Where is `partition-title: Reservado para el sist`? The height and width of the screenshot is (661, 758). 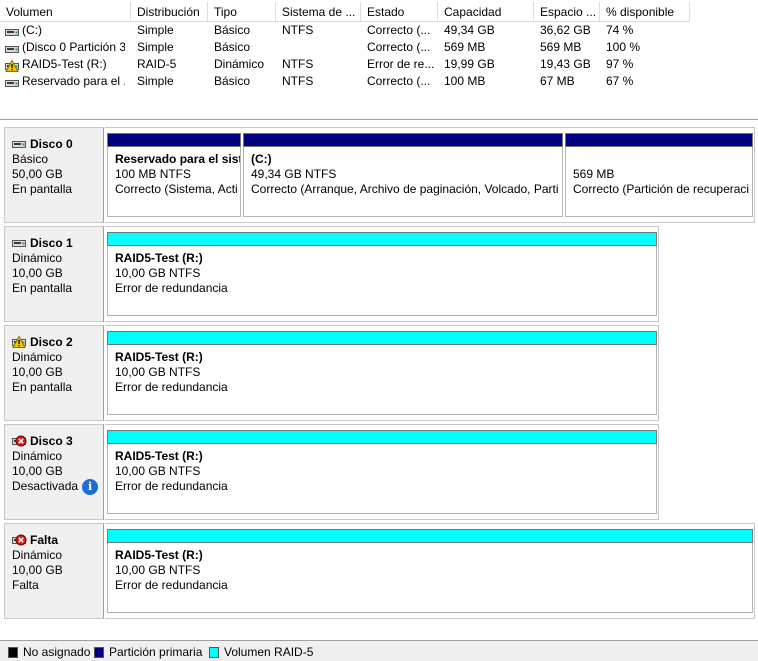
partition-title: Reservado para el sist is located at coordinates (178, 159).